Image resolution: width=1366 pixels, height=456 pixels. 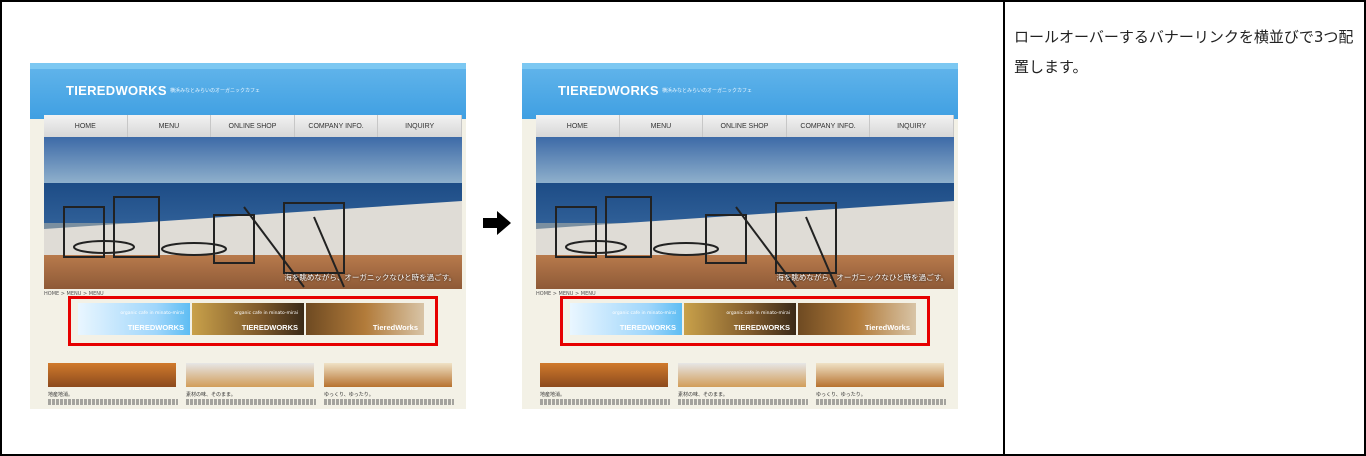 I want to click on column-divider, so click(x=1004, y=228).